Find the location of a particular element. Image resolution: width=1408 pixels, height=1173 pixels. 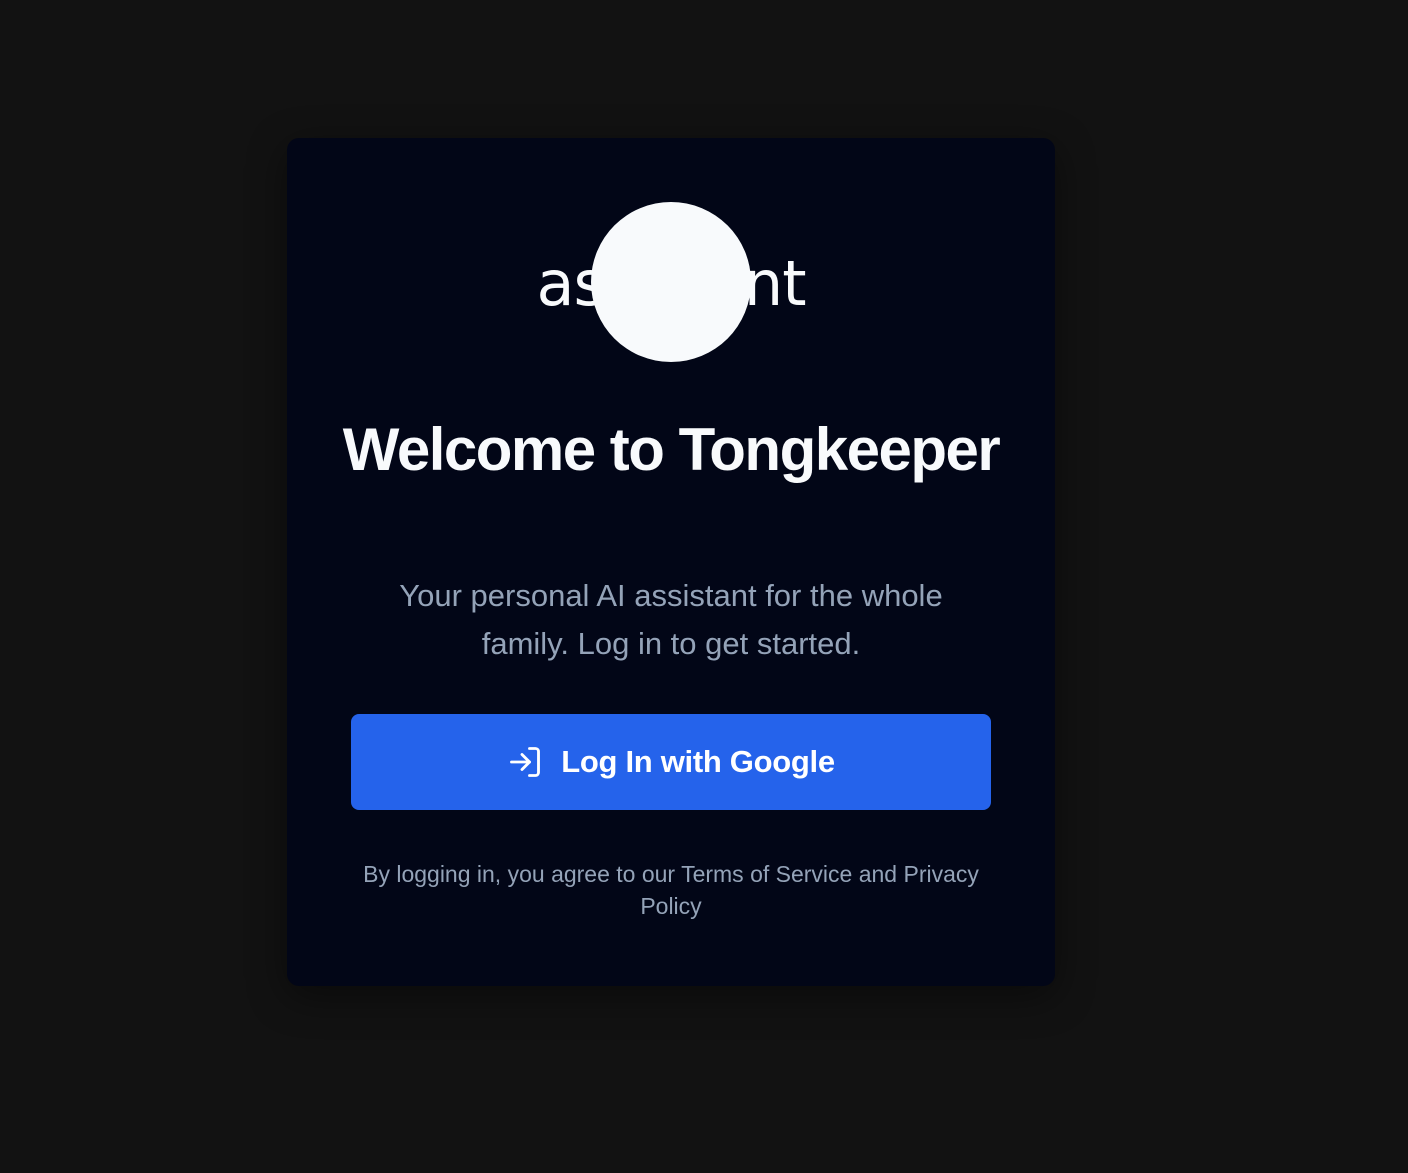

google-login-label: Log In with Google is located at coordinates (698, 761).